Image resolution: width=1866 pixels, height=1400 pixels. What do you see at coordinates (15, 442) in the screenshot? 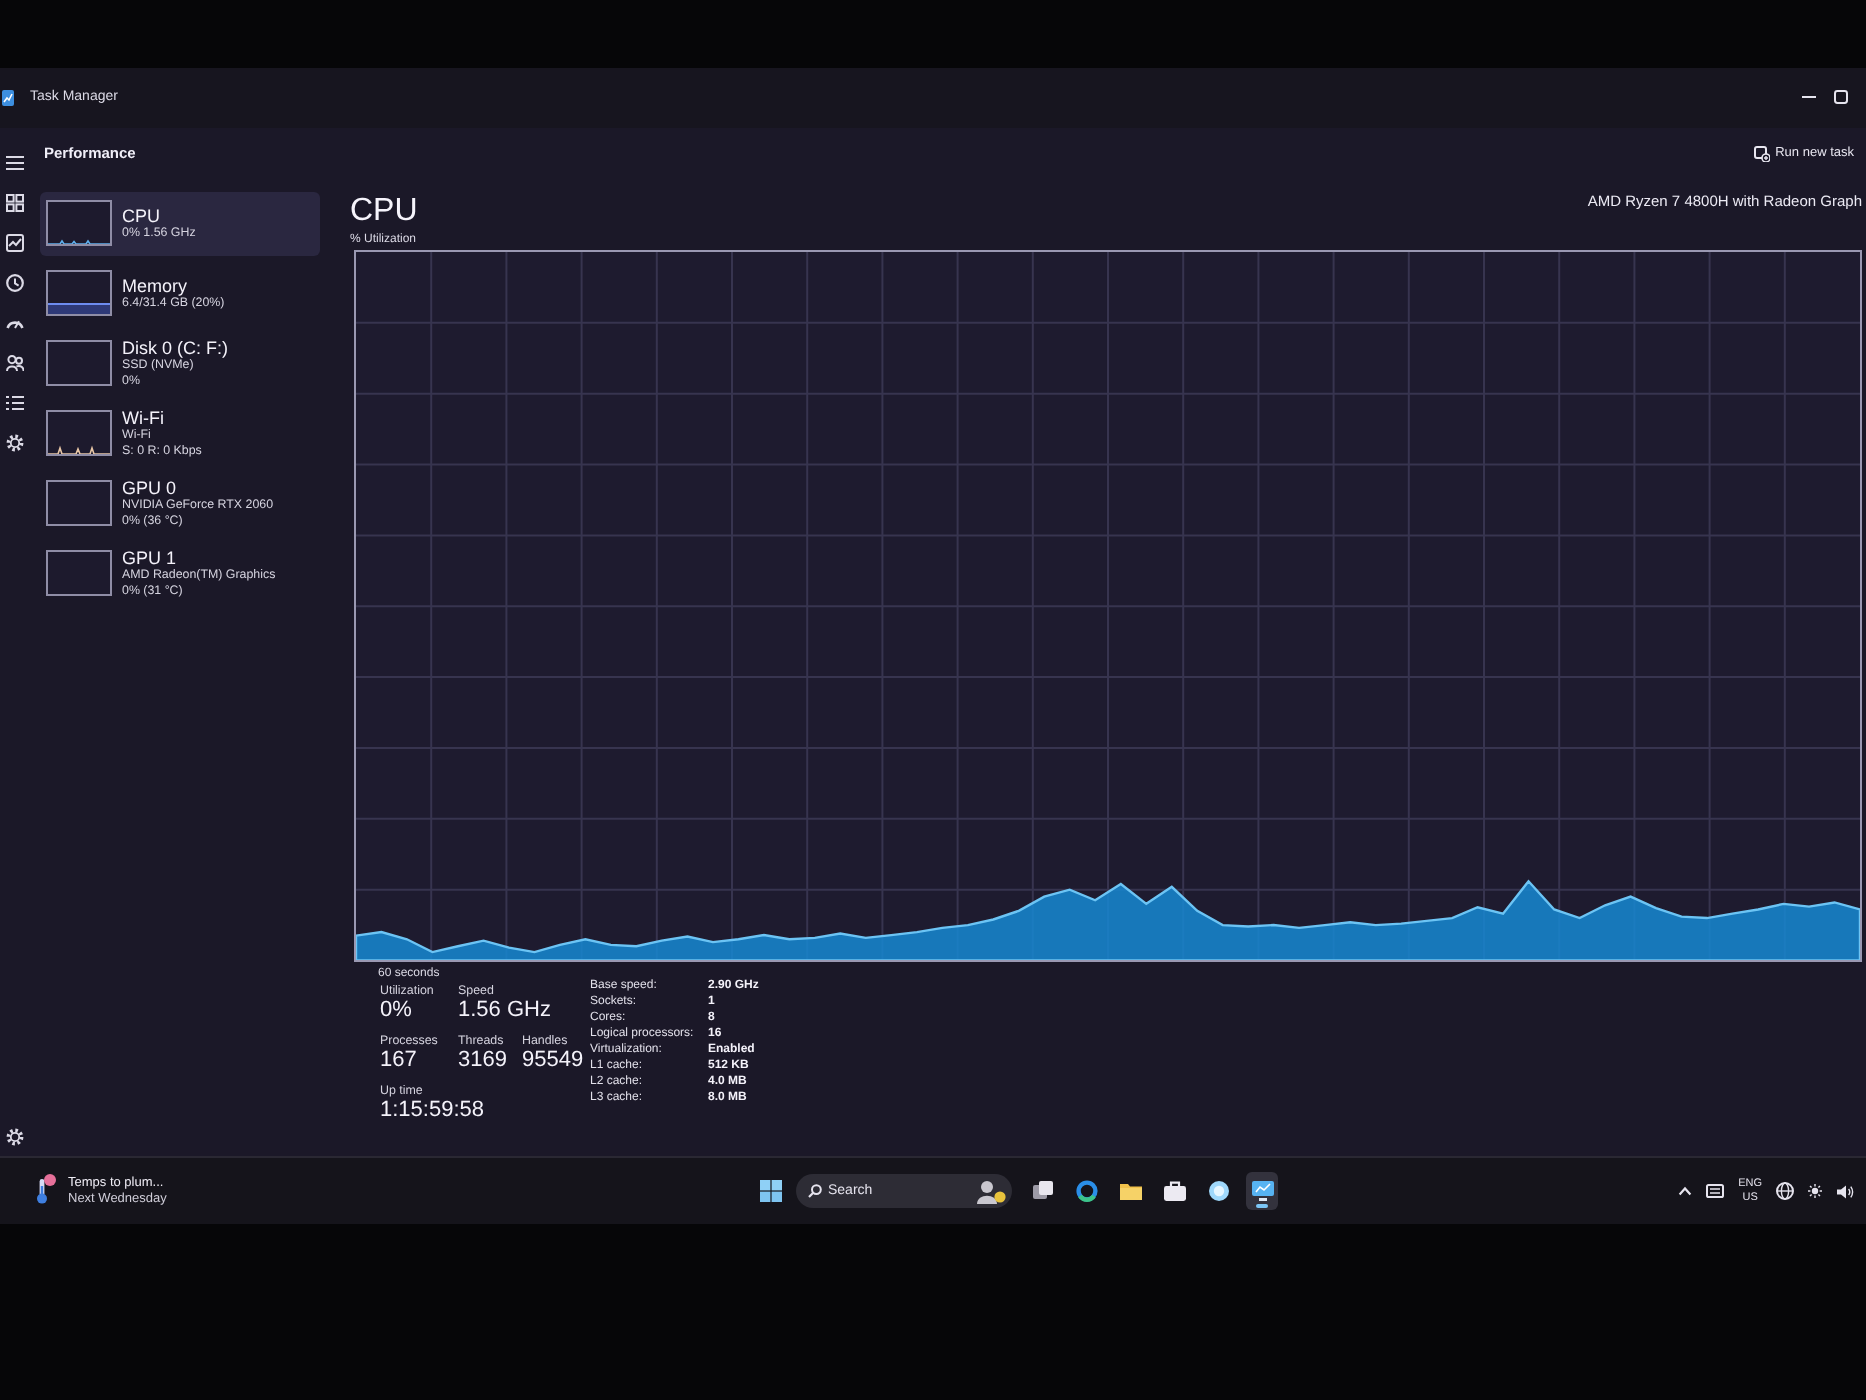
I see `cog-icon` at bounding box center [15, 442].